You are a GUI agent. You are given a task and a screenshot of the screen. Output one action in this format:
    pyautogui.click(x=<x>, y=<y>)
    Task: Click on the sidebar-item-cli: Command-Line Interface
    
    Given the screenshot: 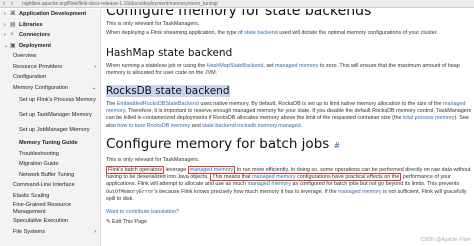 What is the action you would take?
    pyautogui.click(x=50, y=185)
    